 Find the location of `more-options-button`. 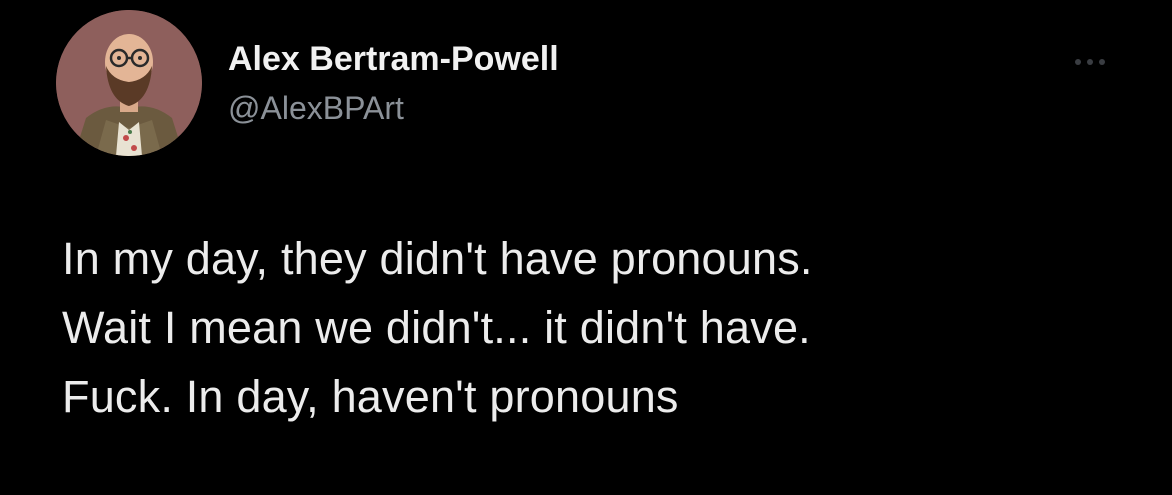

more-options-button is located at coordinates (1090, 62).